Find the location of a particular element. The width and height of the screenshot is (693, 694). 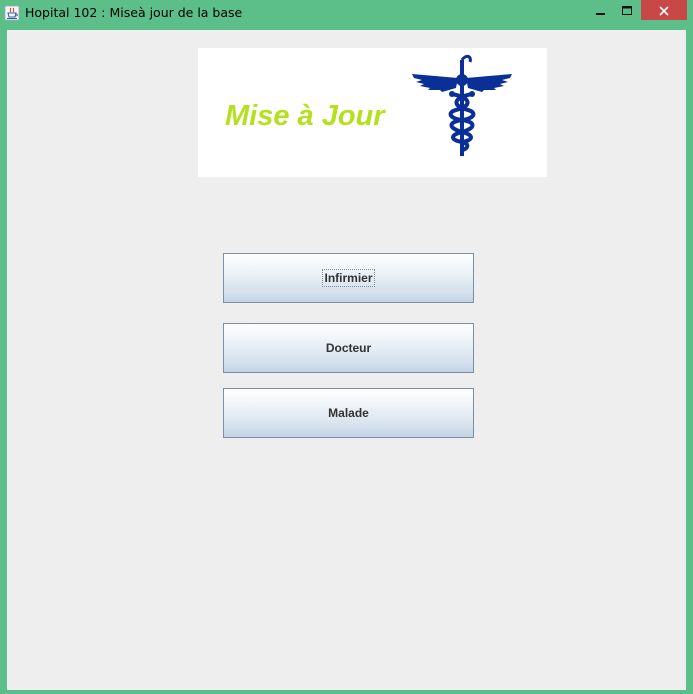

header-banner: Mise à Jour is located at coordinates (372, 112).